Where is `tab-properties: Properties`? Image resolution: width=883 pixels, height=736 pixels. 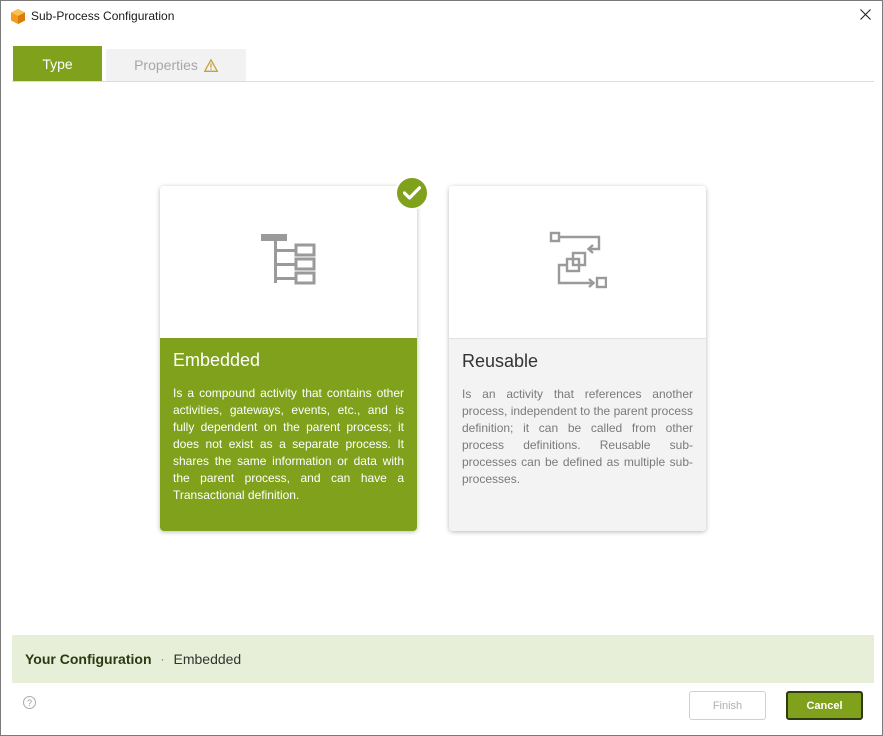 tab-properties: Properties is located at coordinates (176, 65).